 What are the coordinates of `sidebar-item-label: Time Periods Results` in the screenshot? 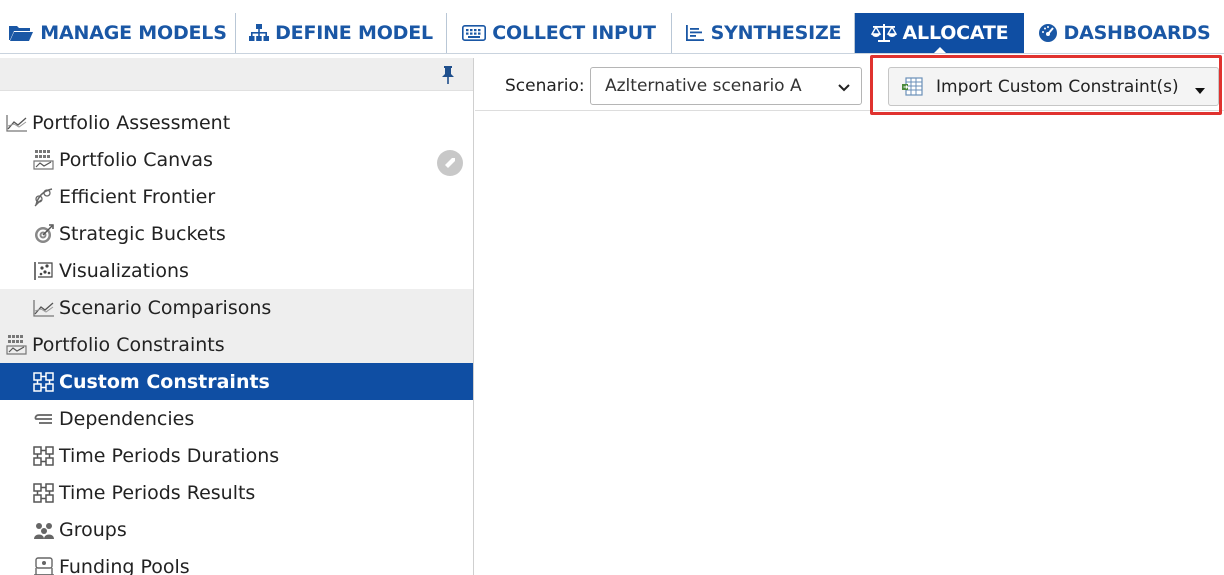 It's located at (157, 492).